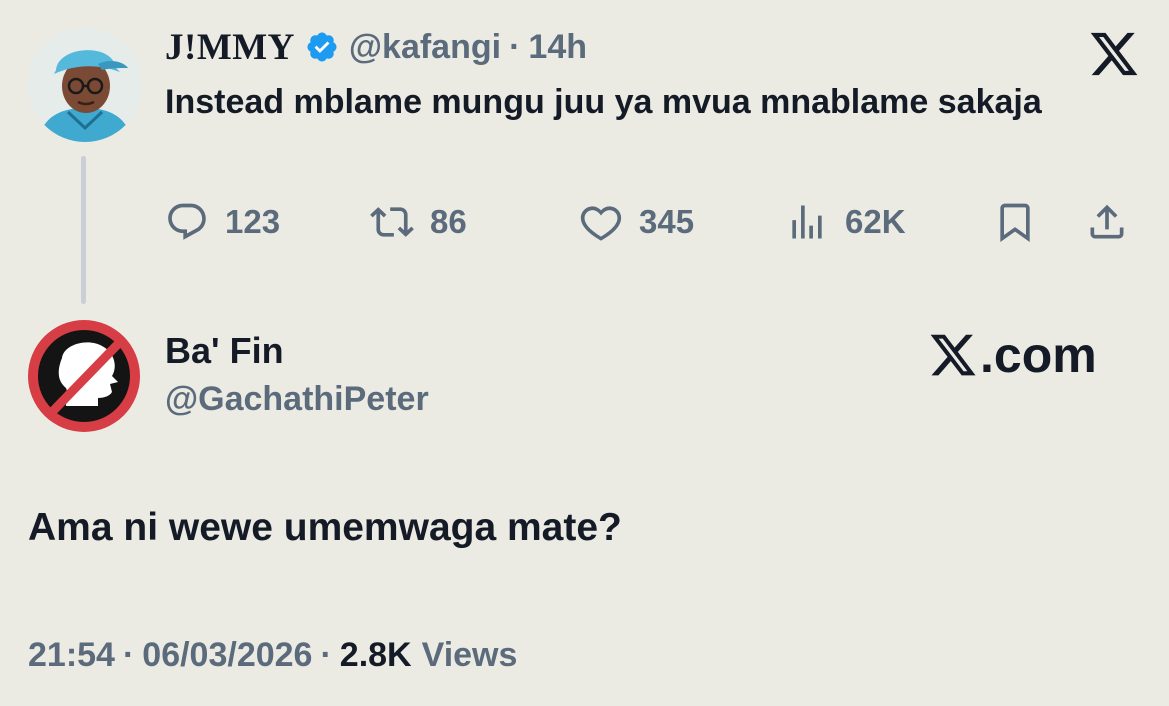  I want to click on quoted-author-handle: @kafangi, so click(425, 47).